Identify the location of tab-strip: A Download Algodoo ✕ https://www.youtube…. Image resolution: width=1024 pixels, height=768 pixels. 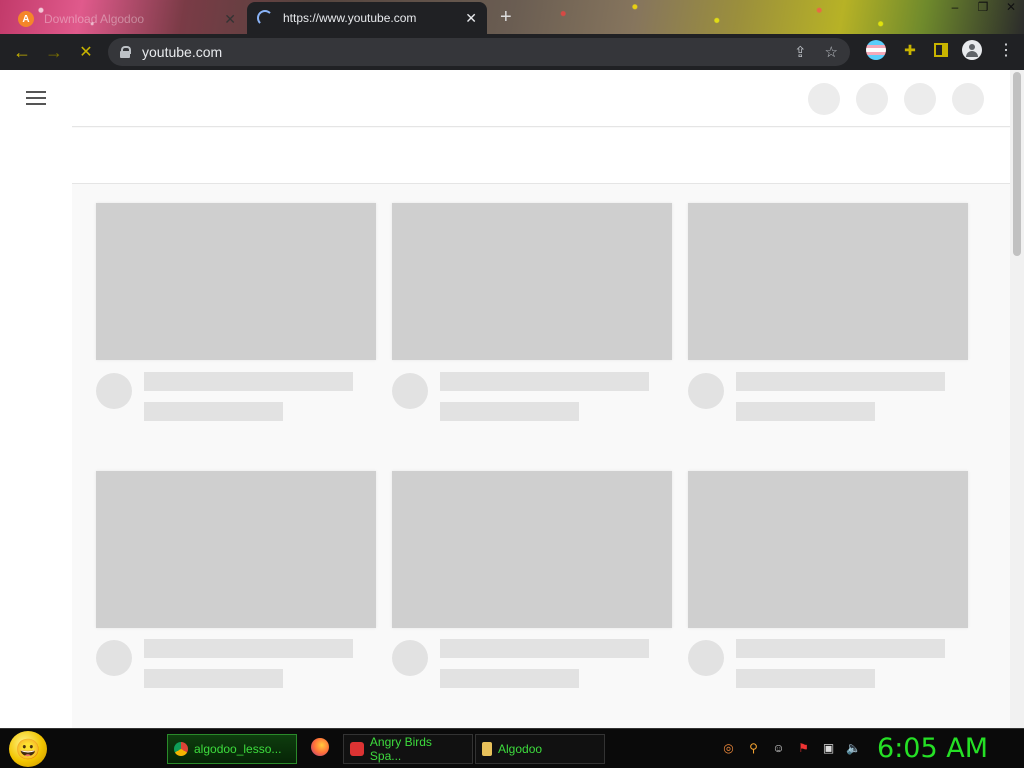
(512, 17).